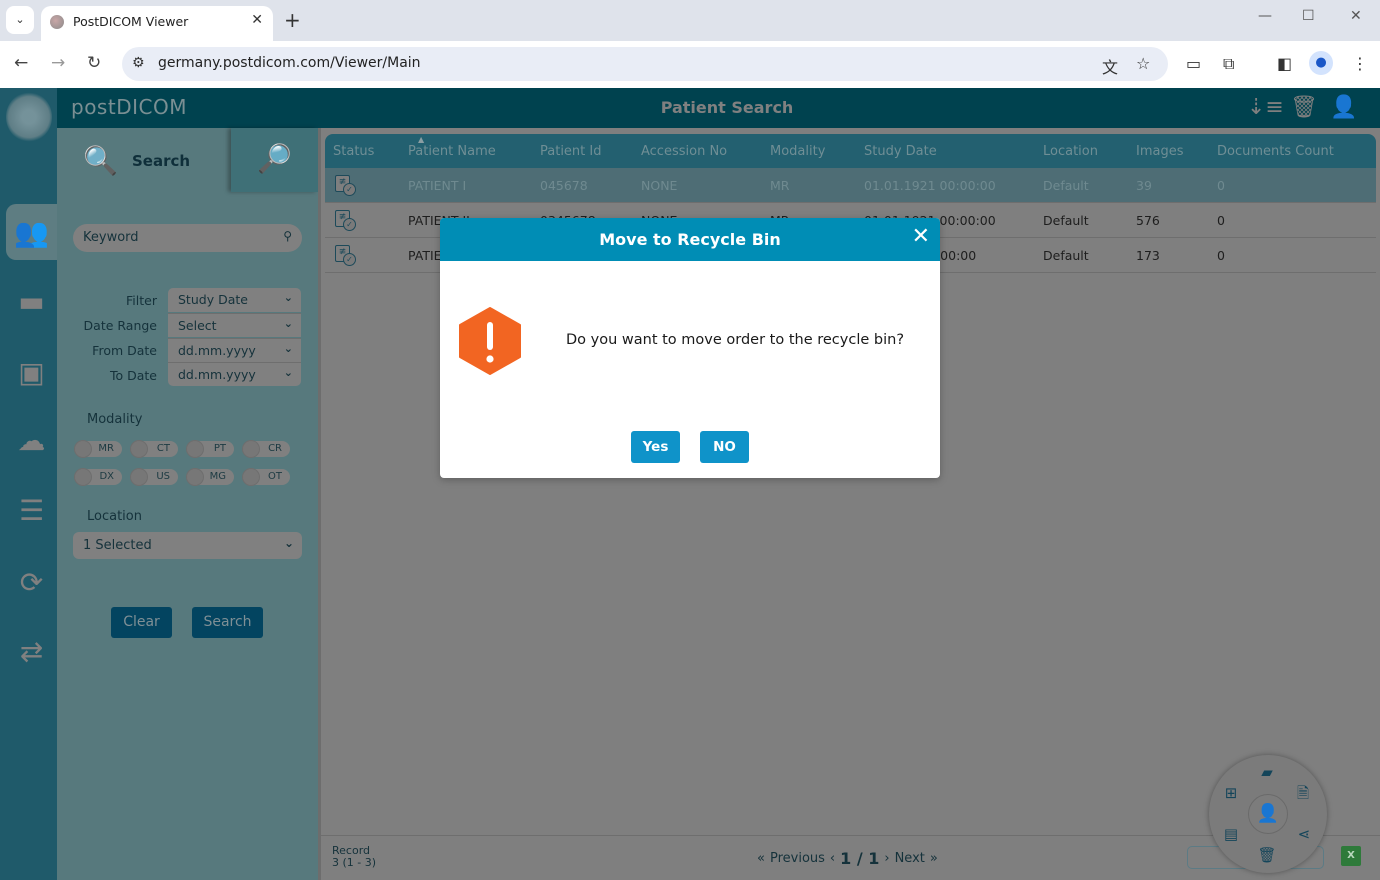  What do you see at coordinates (210, 449) in the screenshot?
I see `modality-toggle-pt: PT` at bounding box center [210, 449].